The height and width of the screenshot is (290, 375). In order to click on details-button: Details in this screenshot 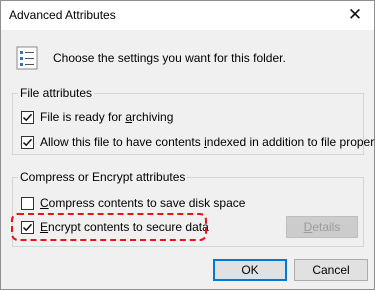, I will do `click(322, 227)`.